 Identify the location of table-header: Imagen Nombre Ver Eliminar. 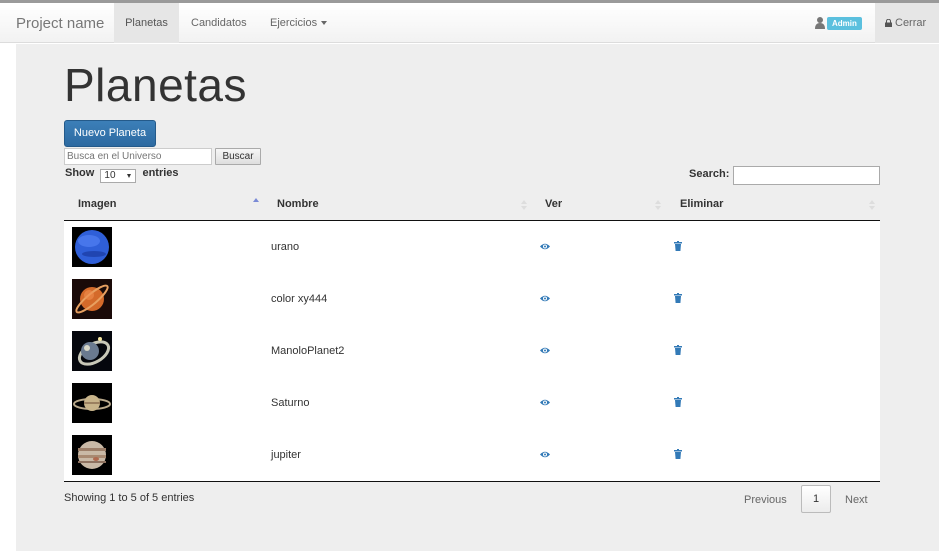
(472, 205).